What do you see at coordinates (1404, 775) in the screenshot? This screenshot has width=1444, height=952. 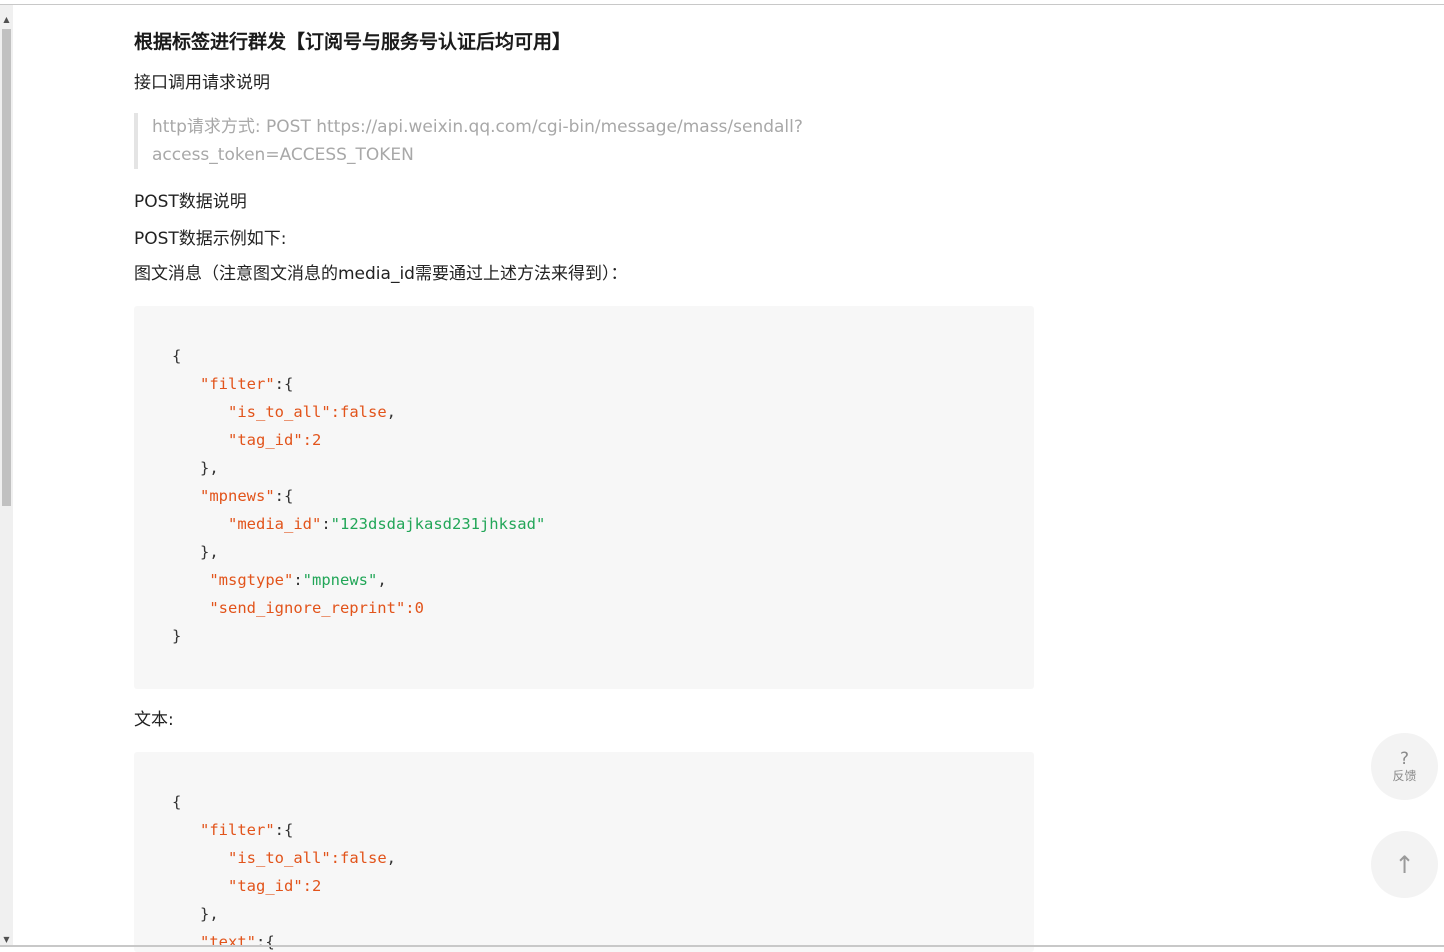 I see `feedback-label: 反馈` at bounding box center [1404, 775].